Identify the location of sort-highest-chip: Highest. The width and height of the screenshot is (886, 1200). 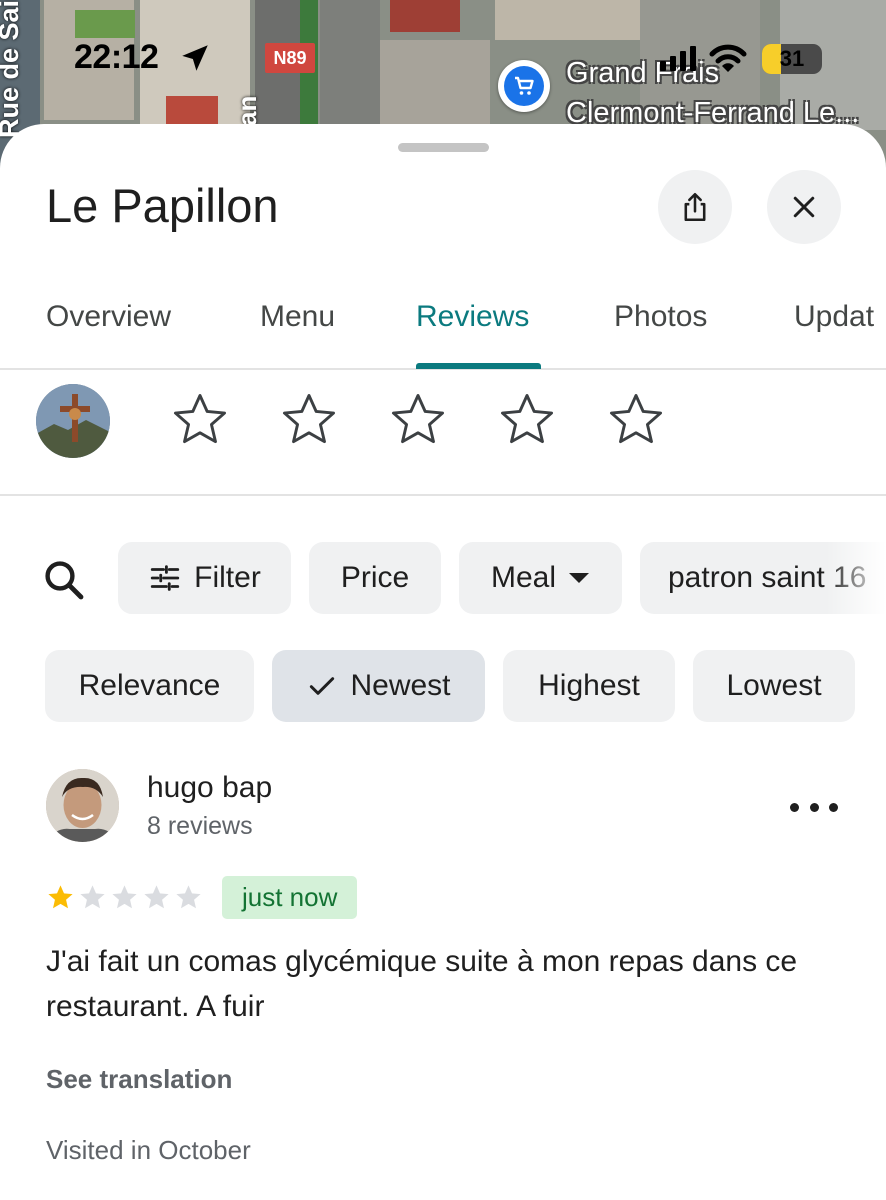
(589, 686).